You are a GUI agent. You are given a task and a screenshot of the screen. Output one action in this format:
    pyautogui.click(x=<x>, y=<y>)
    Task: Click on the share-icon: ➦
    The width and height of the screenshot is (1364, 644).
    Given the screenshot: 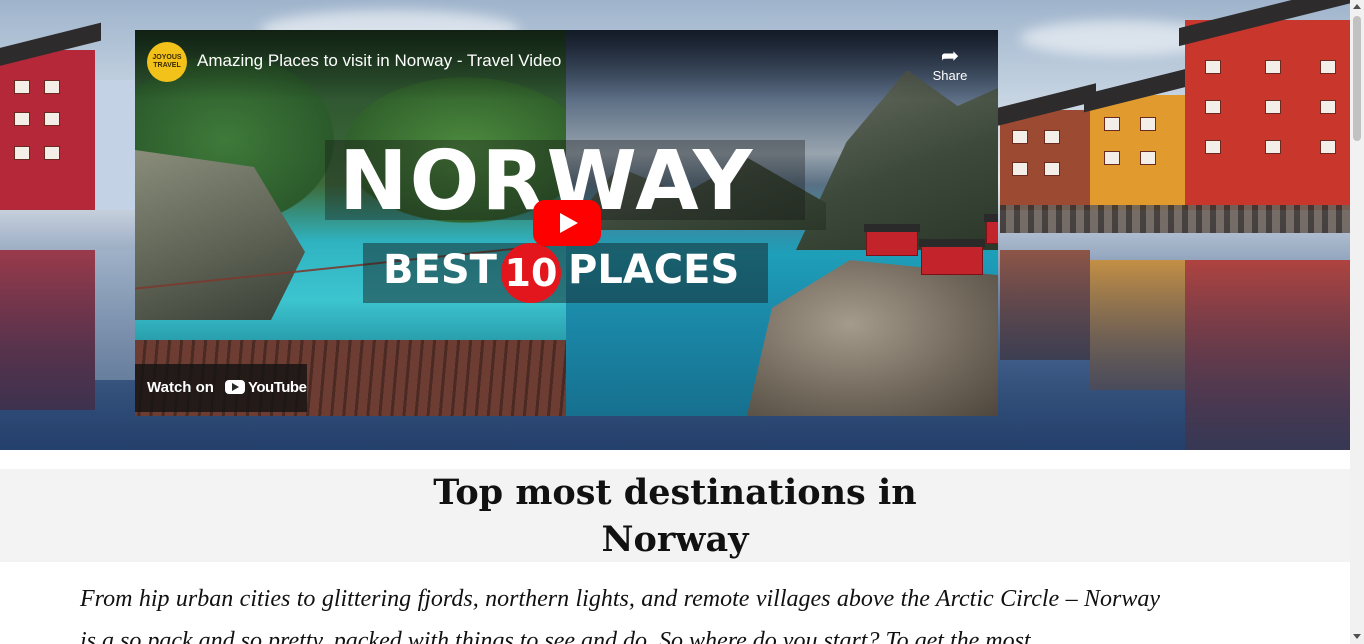 What is the action you would take?
    pyautogui.click(x=950, y=55)
    